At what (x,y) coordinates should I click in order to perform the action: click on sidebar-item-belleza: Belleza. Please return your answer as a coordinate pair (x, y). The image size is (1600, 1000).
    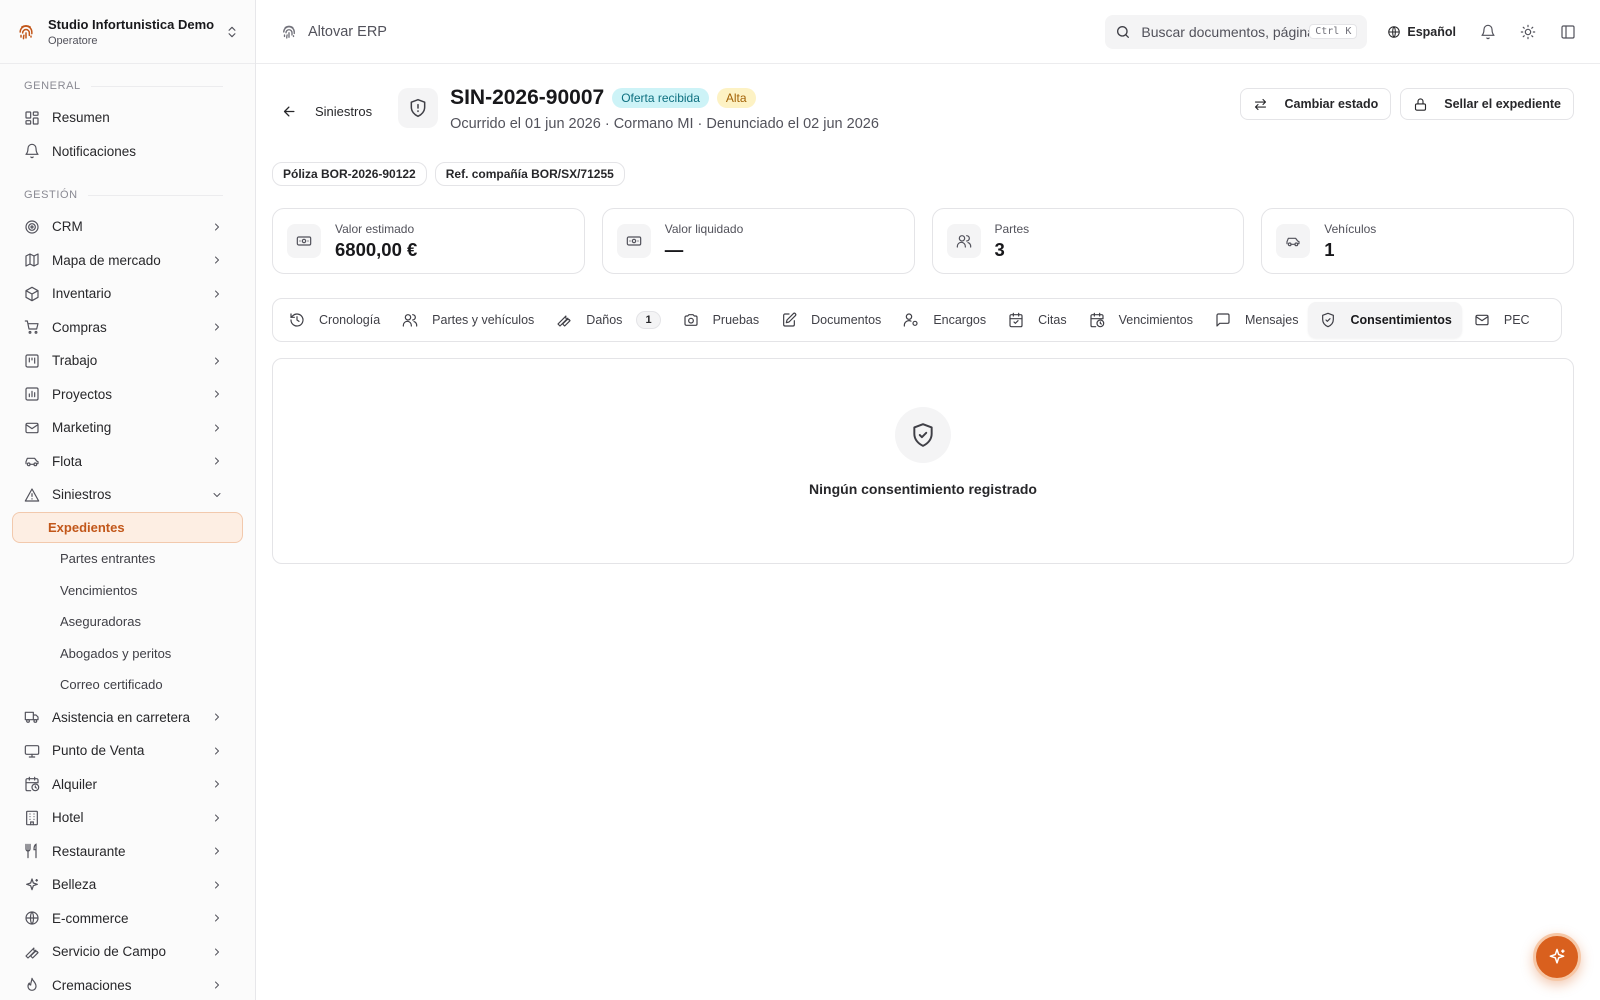
    Looking at the image, I should click on (127, 885).